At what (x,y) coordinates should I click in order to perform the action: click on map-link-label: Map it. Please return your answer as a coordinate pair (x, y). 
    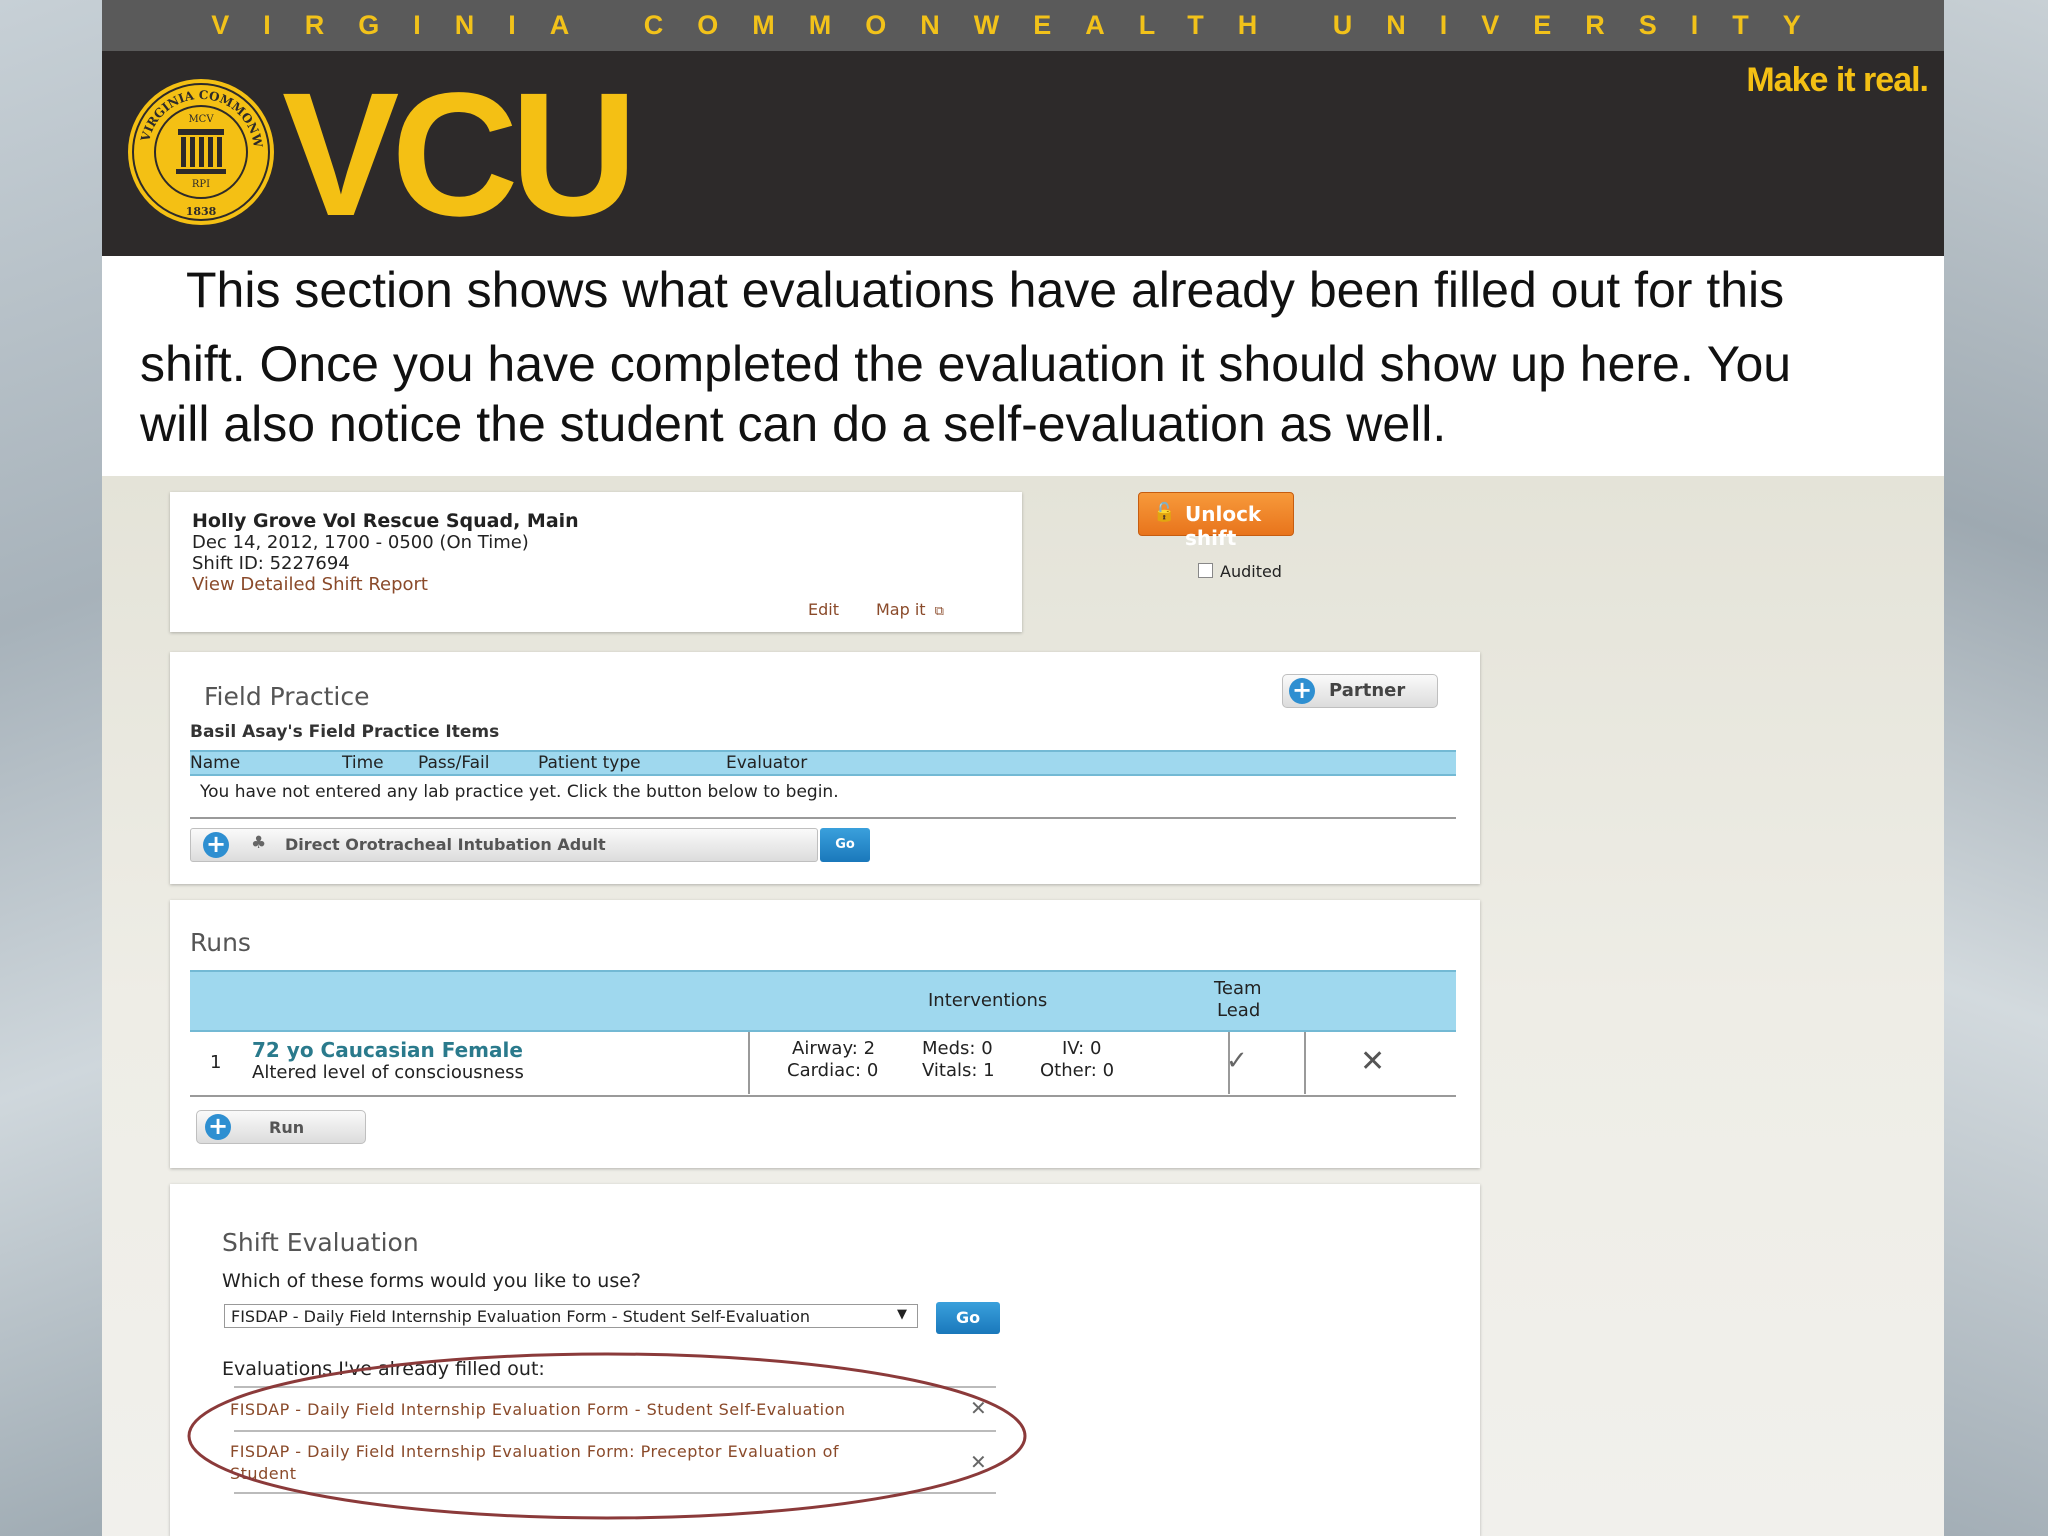
    Looking at the image, I should click on (901, 609).